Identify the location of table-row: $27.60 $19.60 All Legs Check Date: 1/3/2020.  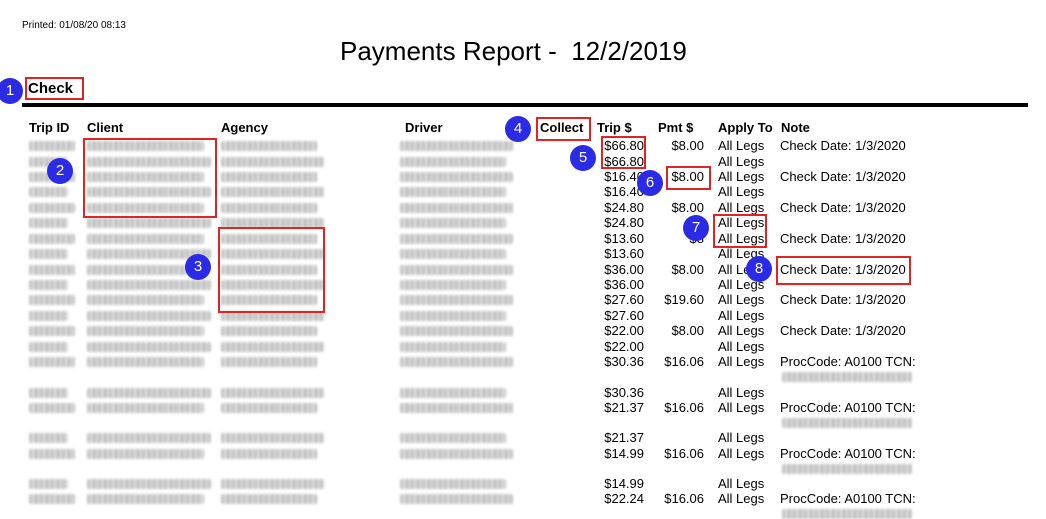
(523, 299).